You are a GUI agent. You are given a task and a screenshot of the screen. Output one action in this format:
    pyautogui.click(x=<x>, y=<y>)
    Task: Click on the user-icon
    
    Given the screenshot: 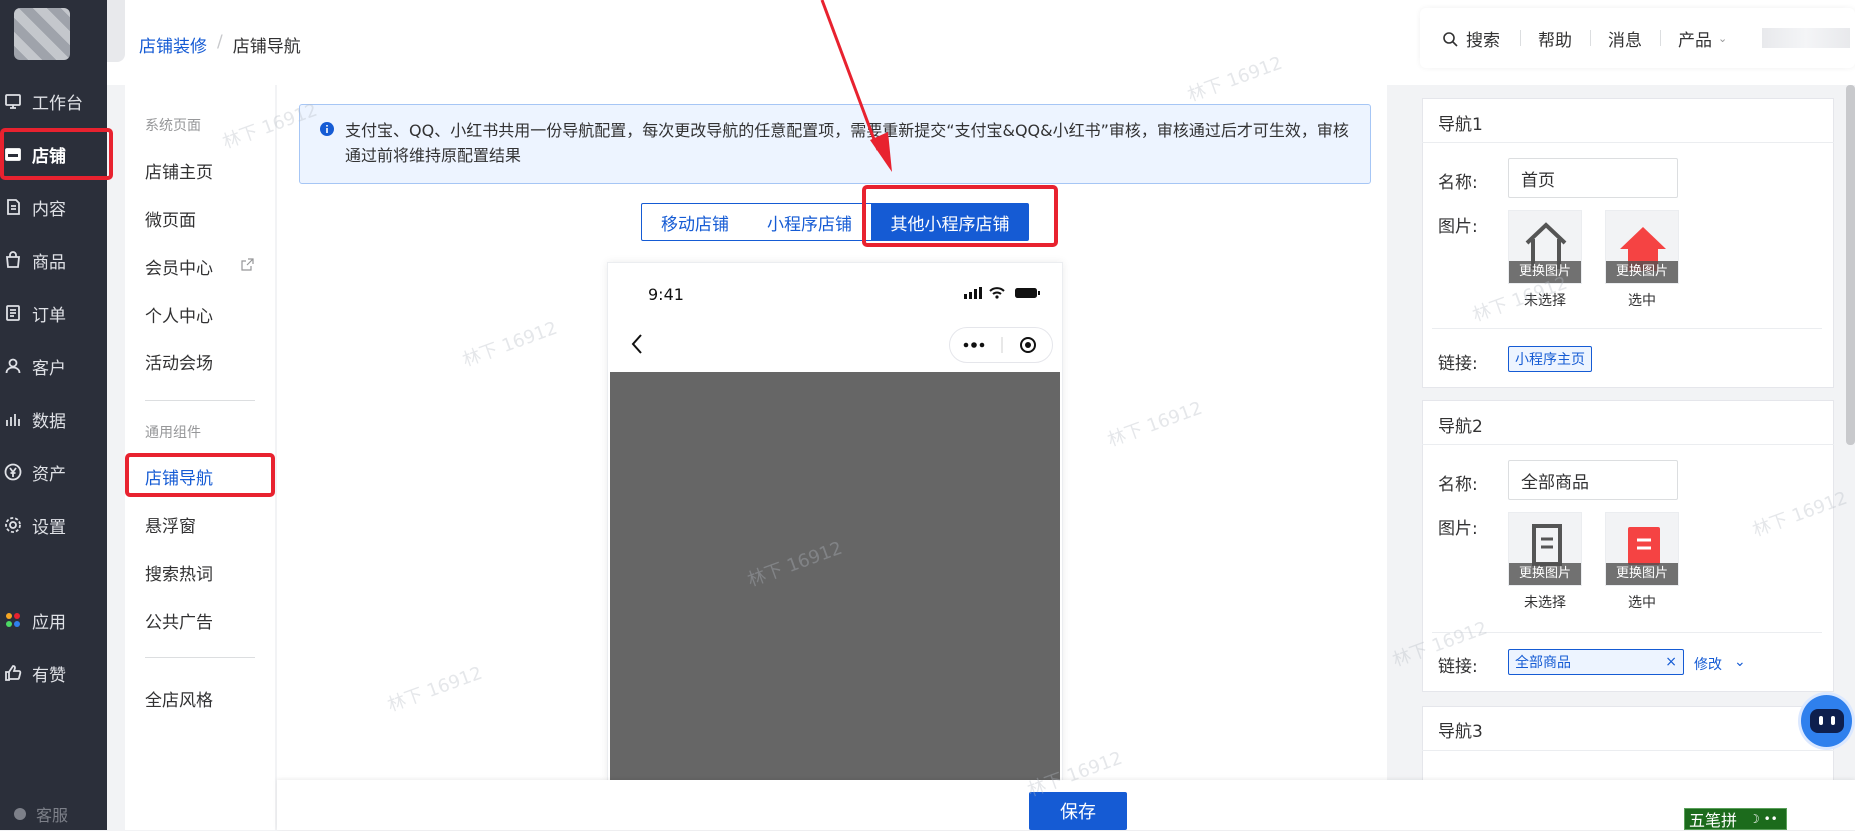 What is the action you would take?
    pyautogui.click(x=13, y=366)
    